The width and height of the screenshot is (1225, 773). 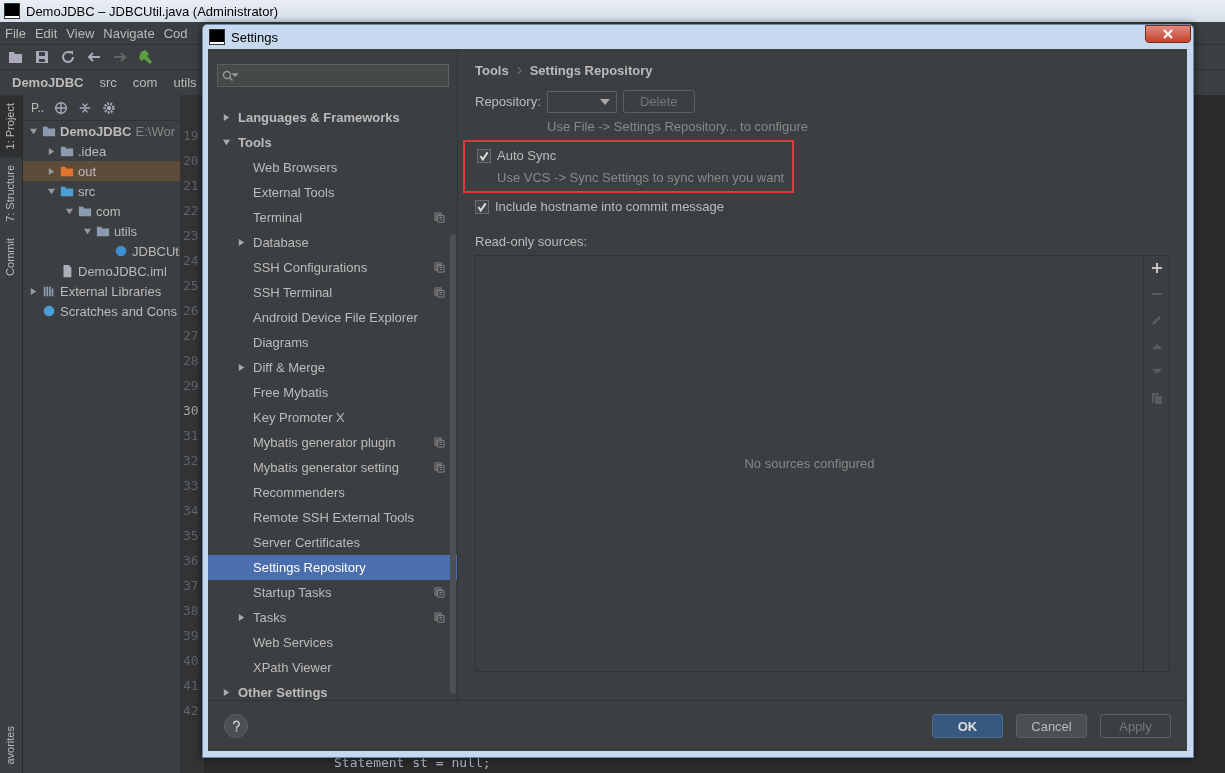 I want to click on tree-item: src, so click(x=101, y=191).